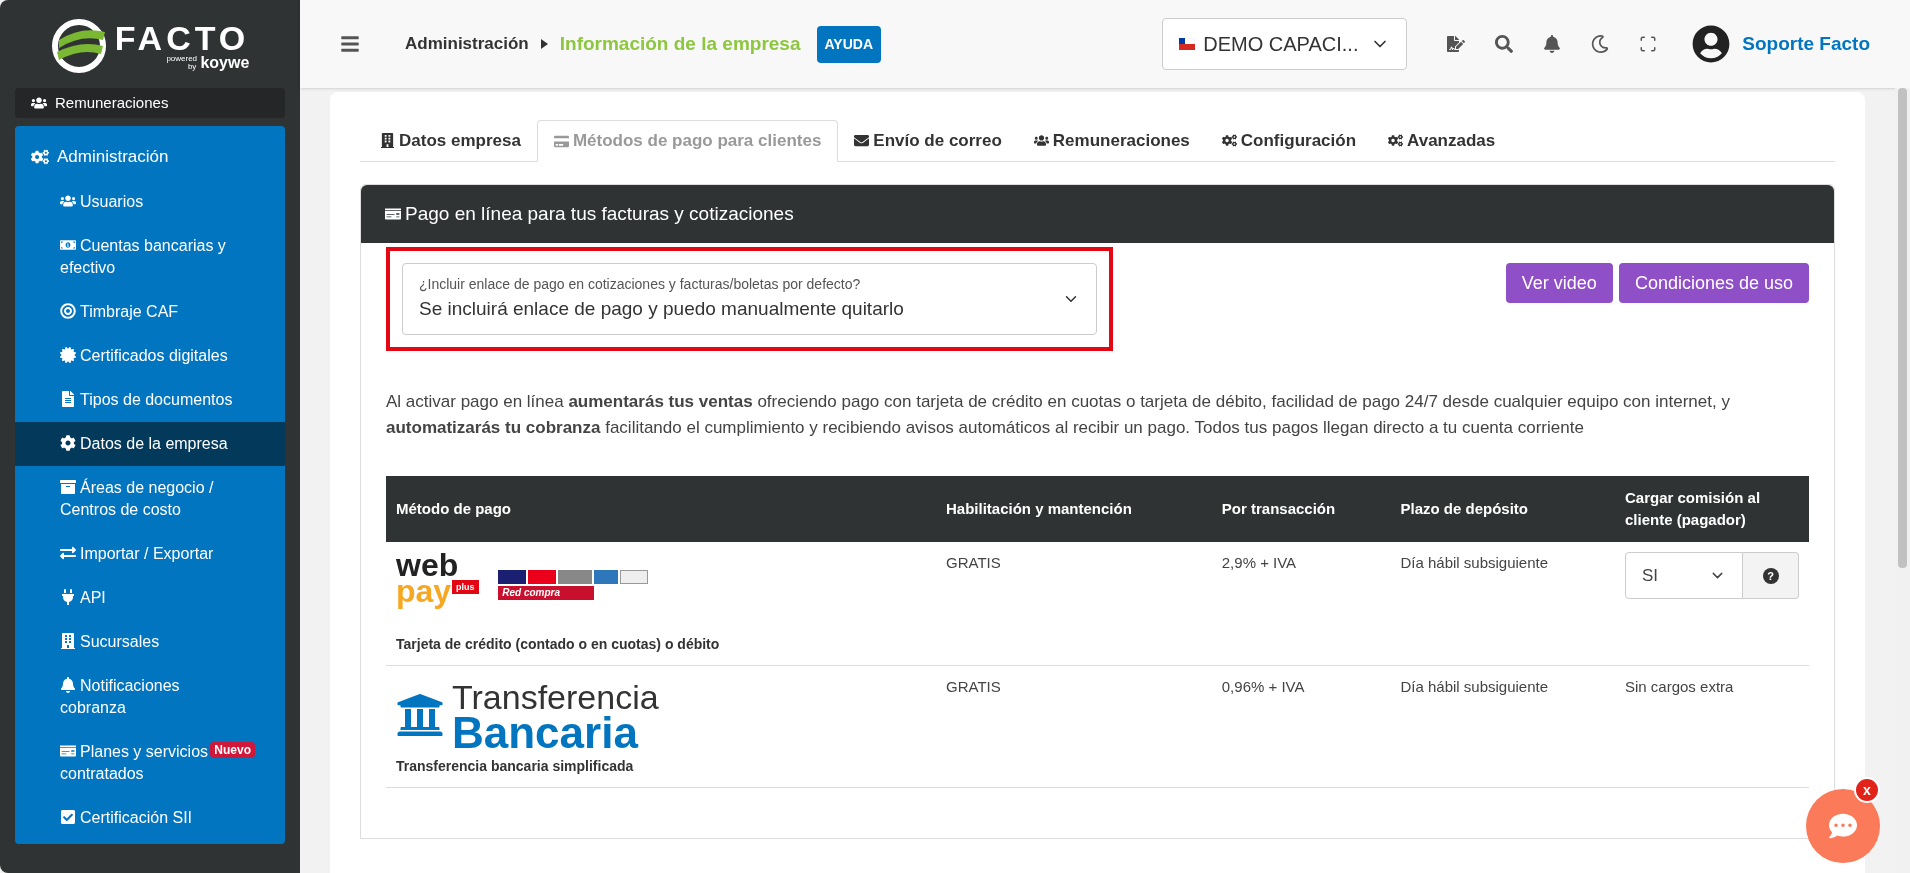  What do you see at coordinates (1301, 604) in the screenshot?
I see `table-cell: 2,9% + IVA` at bounding box center [1301, 604].